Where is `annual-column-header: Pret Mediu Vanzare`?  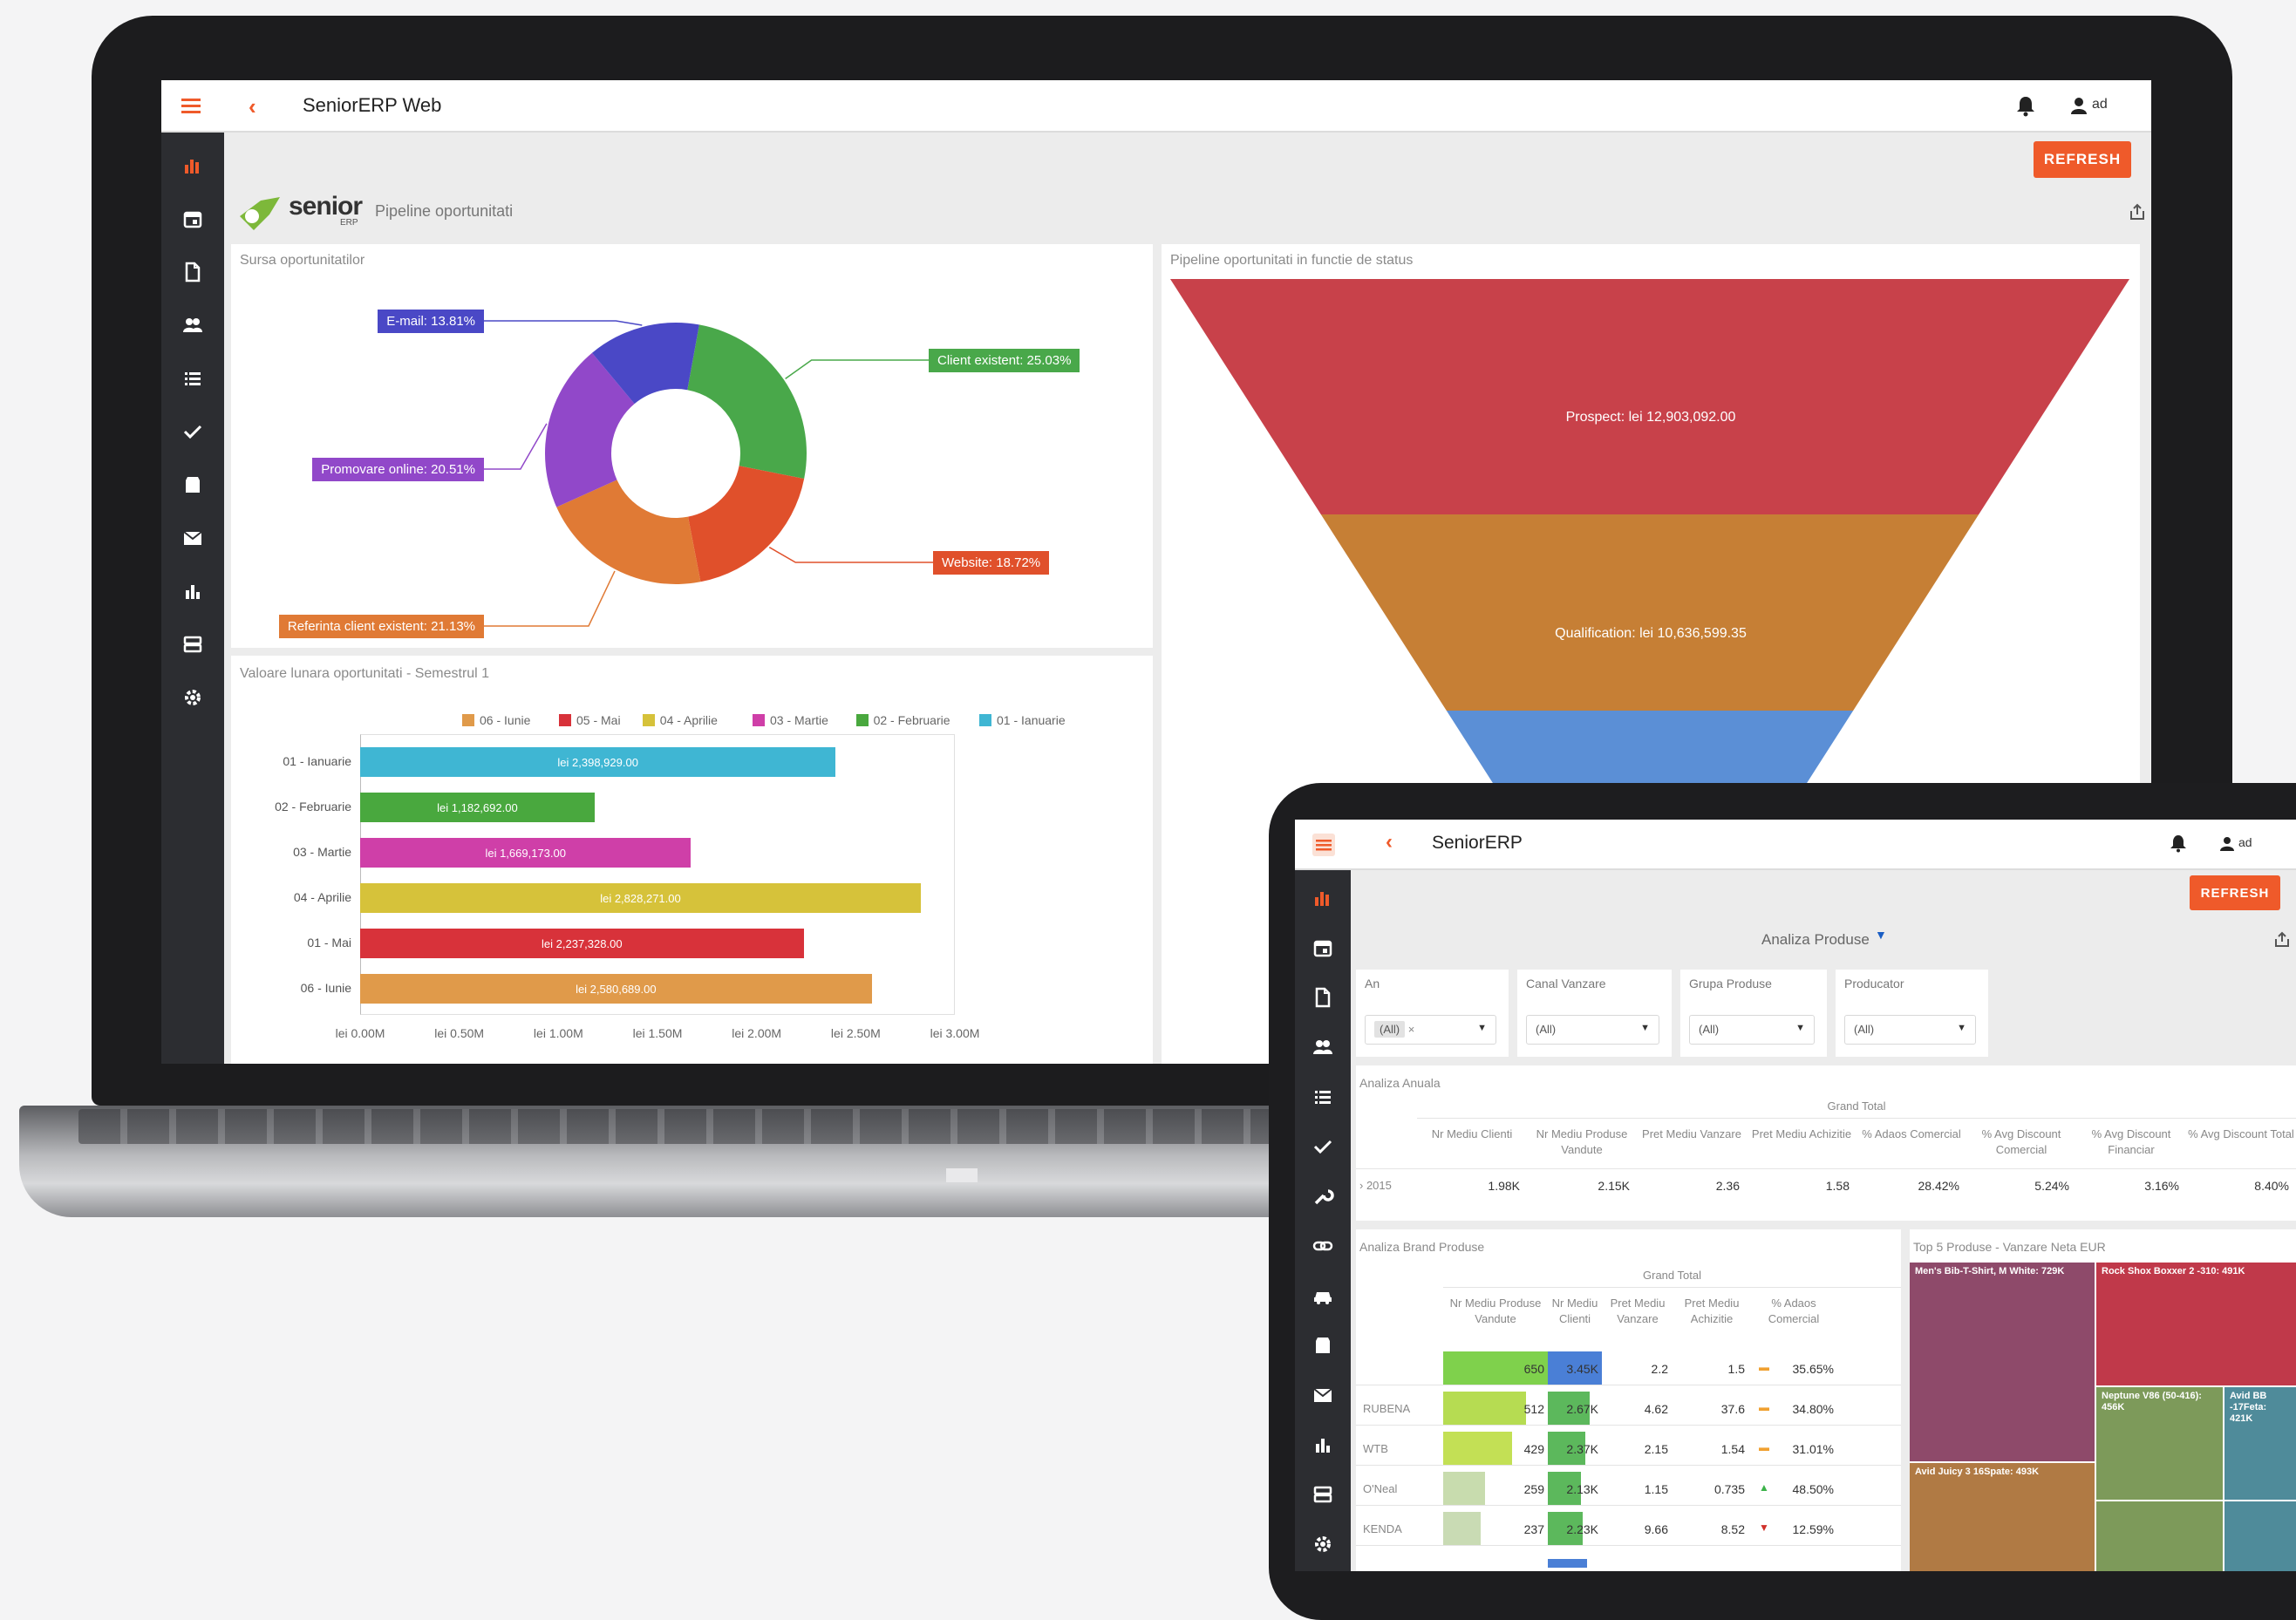
annual-column-header: Pret Mediu Vanzare is located at coordinates (1692, 1134).